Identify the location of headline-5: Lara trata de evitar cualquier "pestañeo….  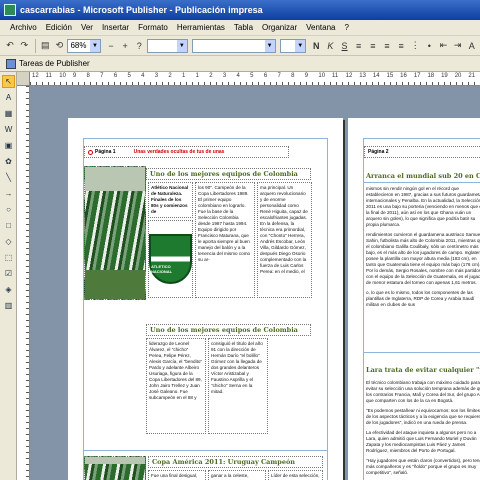
(423, 370).